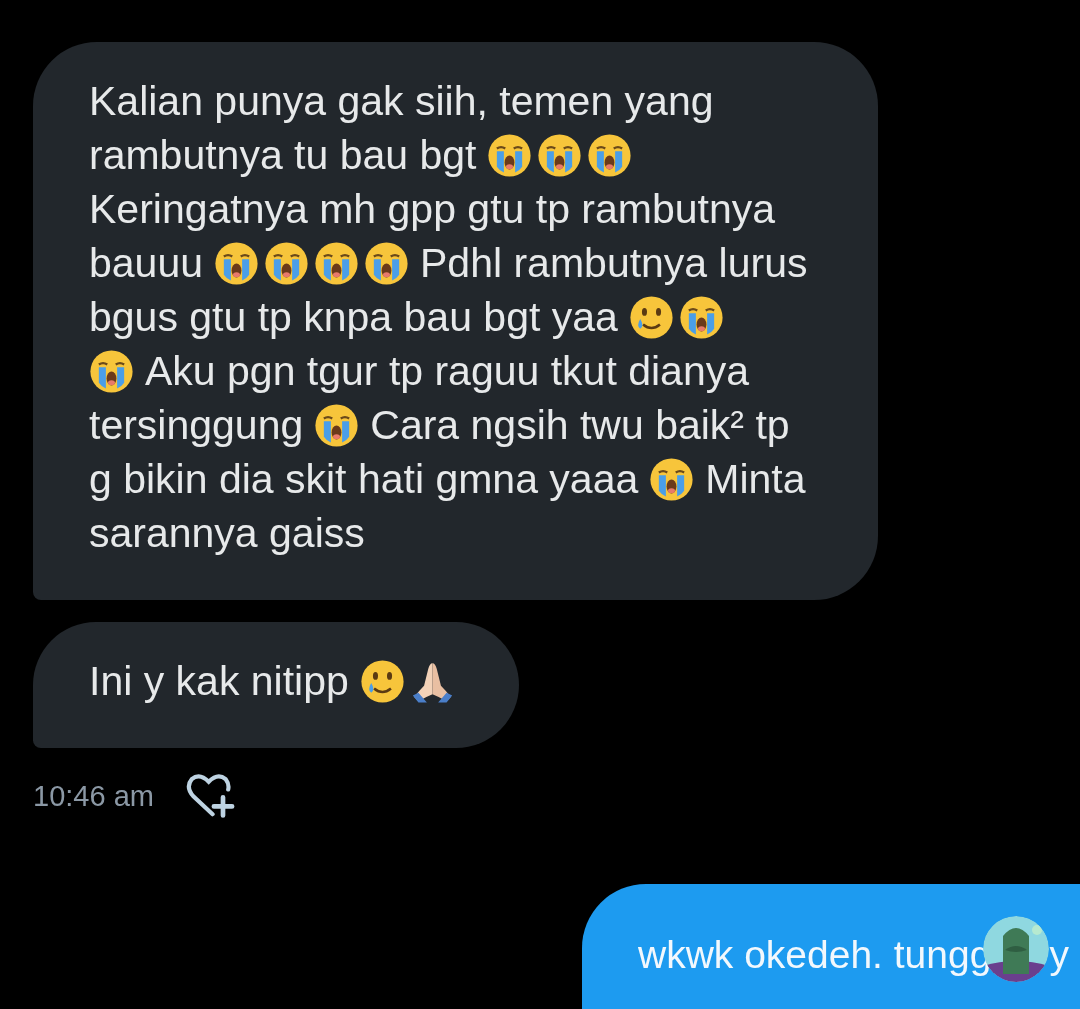 The width and height of the screenshot is (1080, 1009). Describe the element at coordinates (614, 263) in the screenshot. I see `message-text: Pdhl rambutnya lurus` at that location.